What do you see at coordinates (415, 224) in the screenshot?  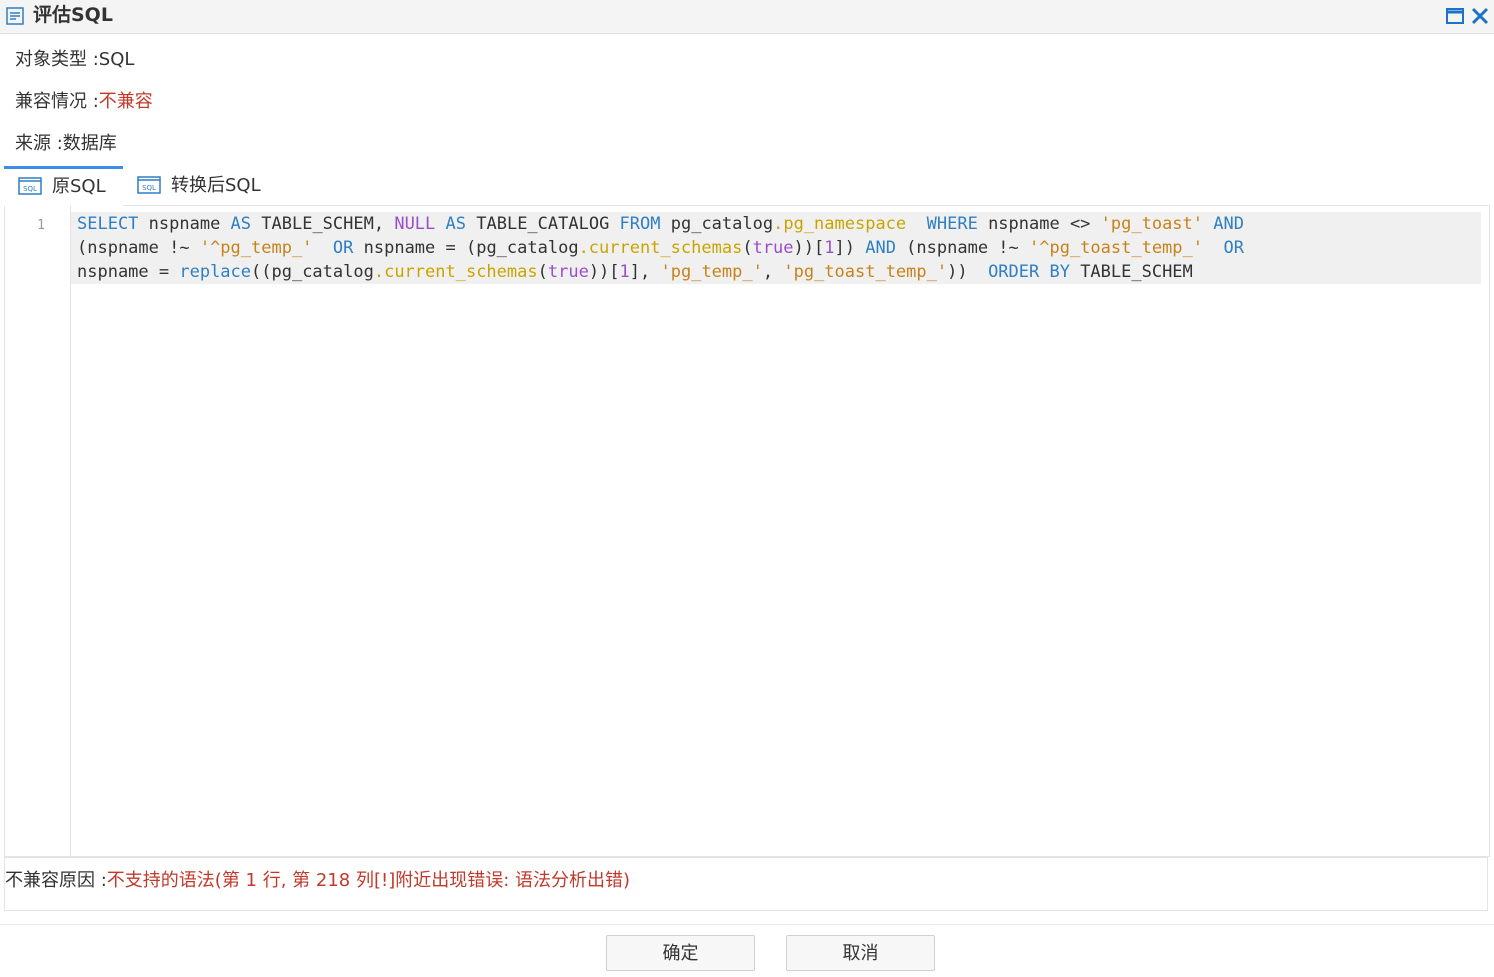 I see `sql-token: NULL` at bounding box center [415, 224].